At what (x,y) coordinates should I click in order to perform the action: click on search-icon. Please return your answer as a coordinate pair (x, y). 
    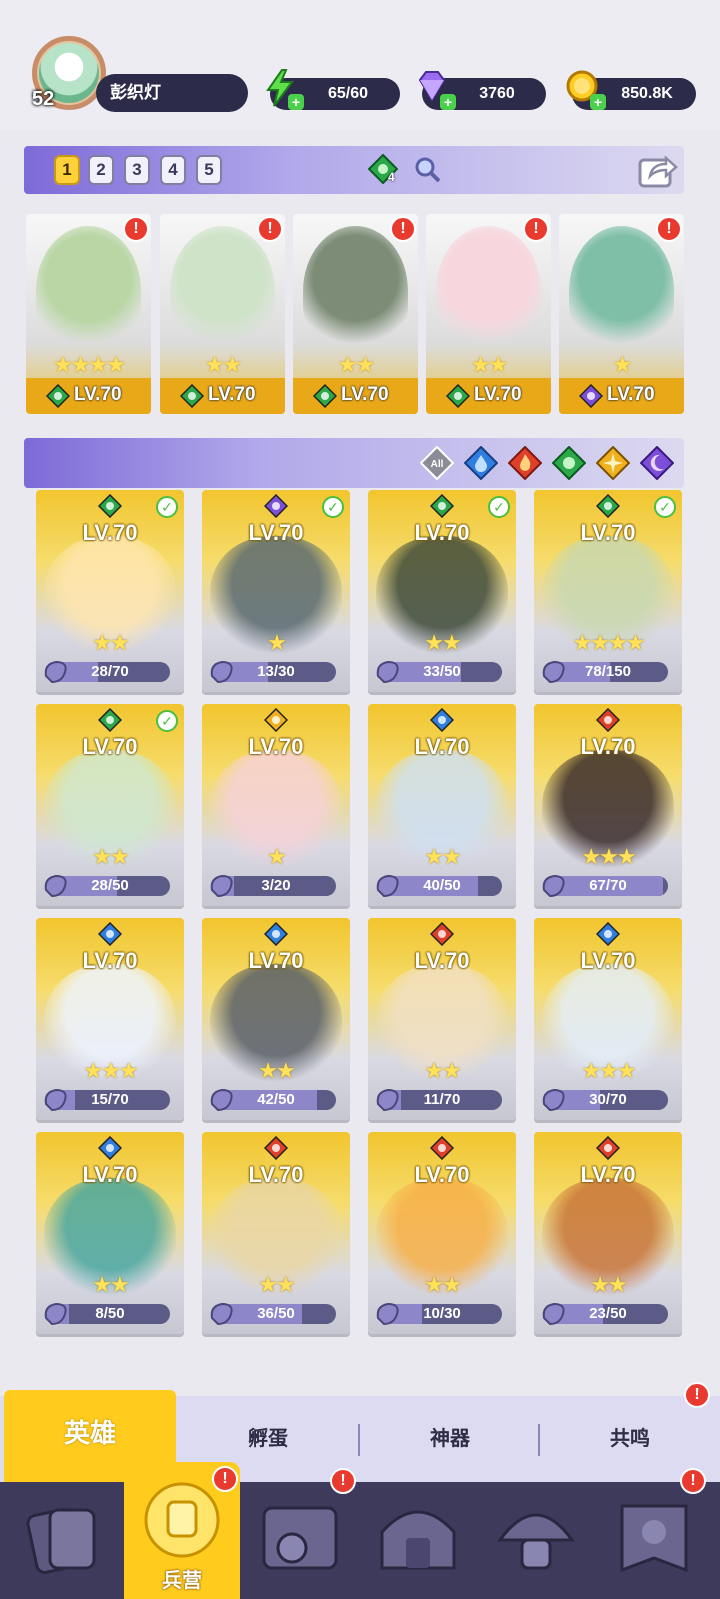
    Looking at the image, I should click on (427, 169).